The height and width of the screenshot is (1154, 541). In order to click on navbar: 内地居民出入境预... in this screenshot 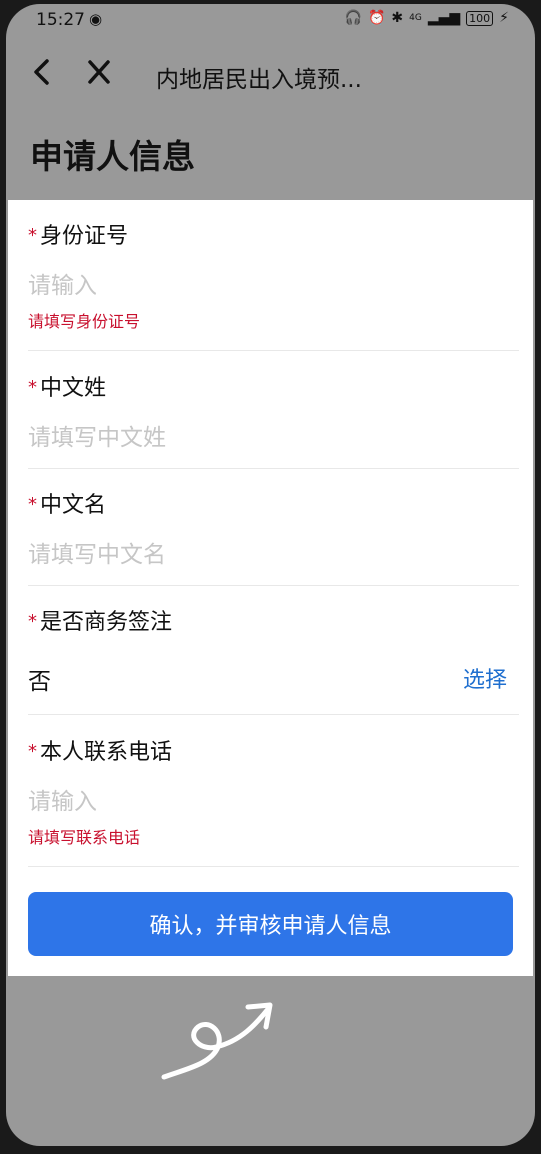, I will do `click(270, 72)`.